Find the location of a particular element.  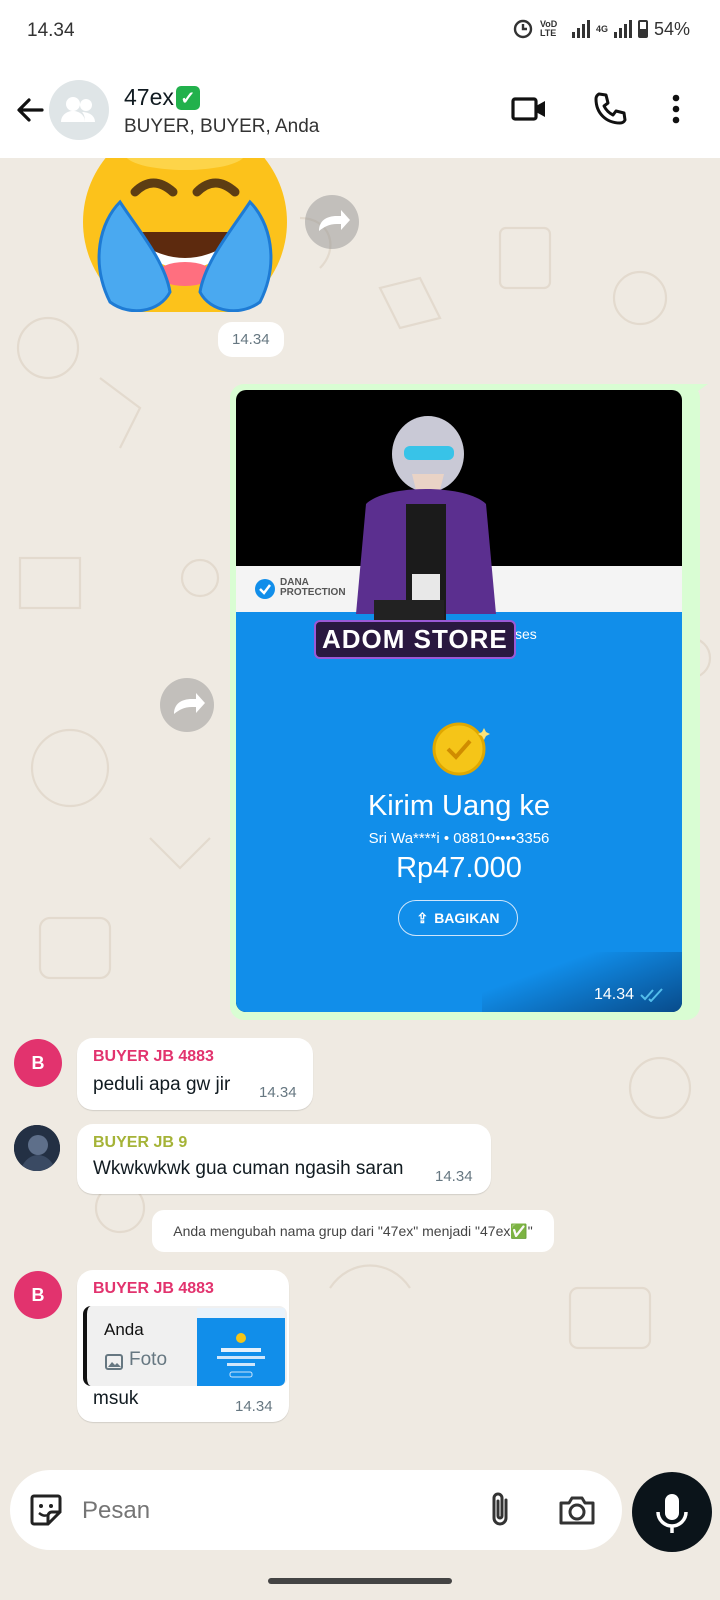

message-text: peduli apa gw jir is located at coordinates (162, 1084).